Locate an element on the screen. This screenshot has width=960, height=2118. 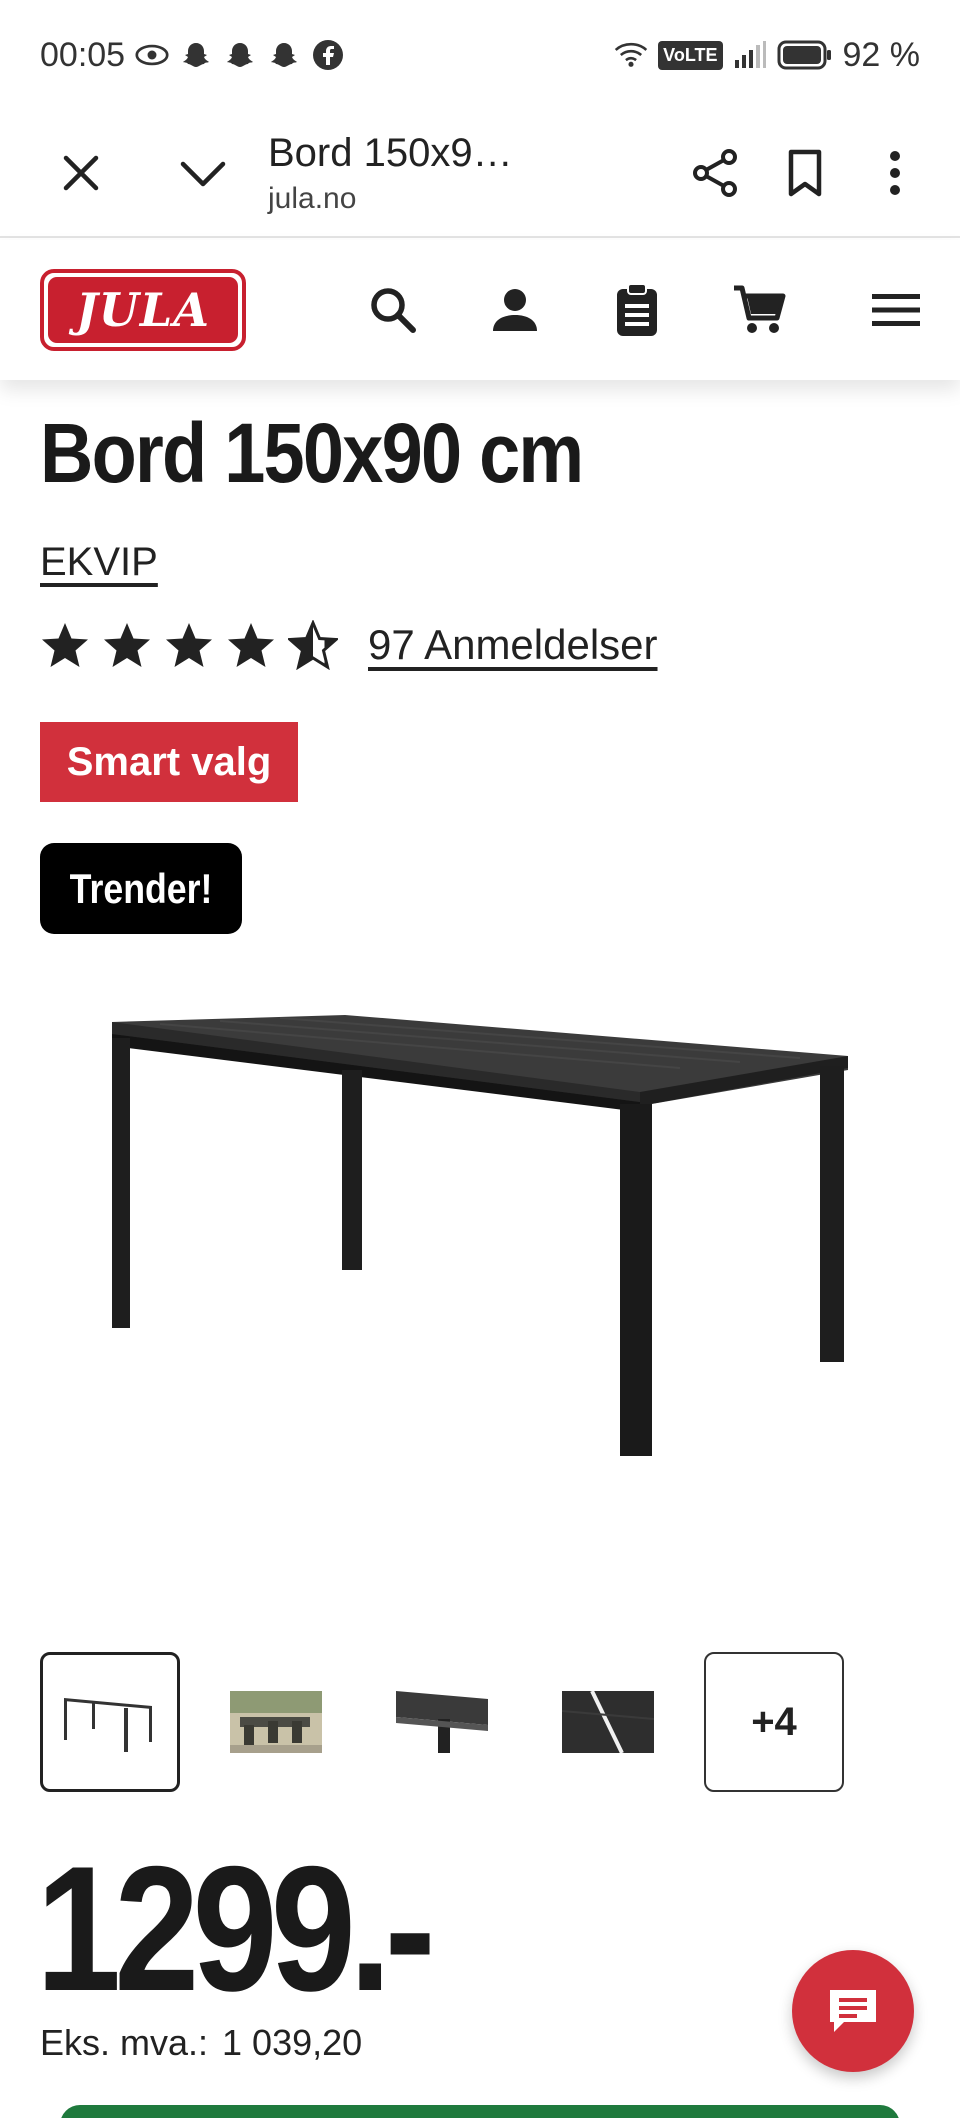
star-rating is located at coordinates (189, 645).